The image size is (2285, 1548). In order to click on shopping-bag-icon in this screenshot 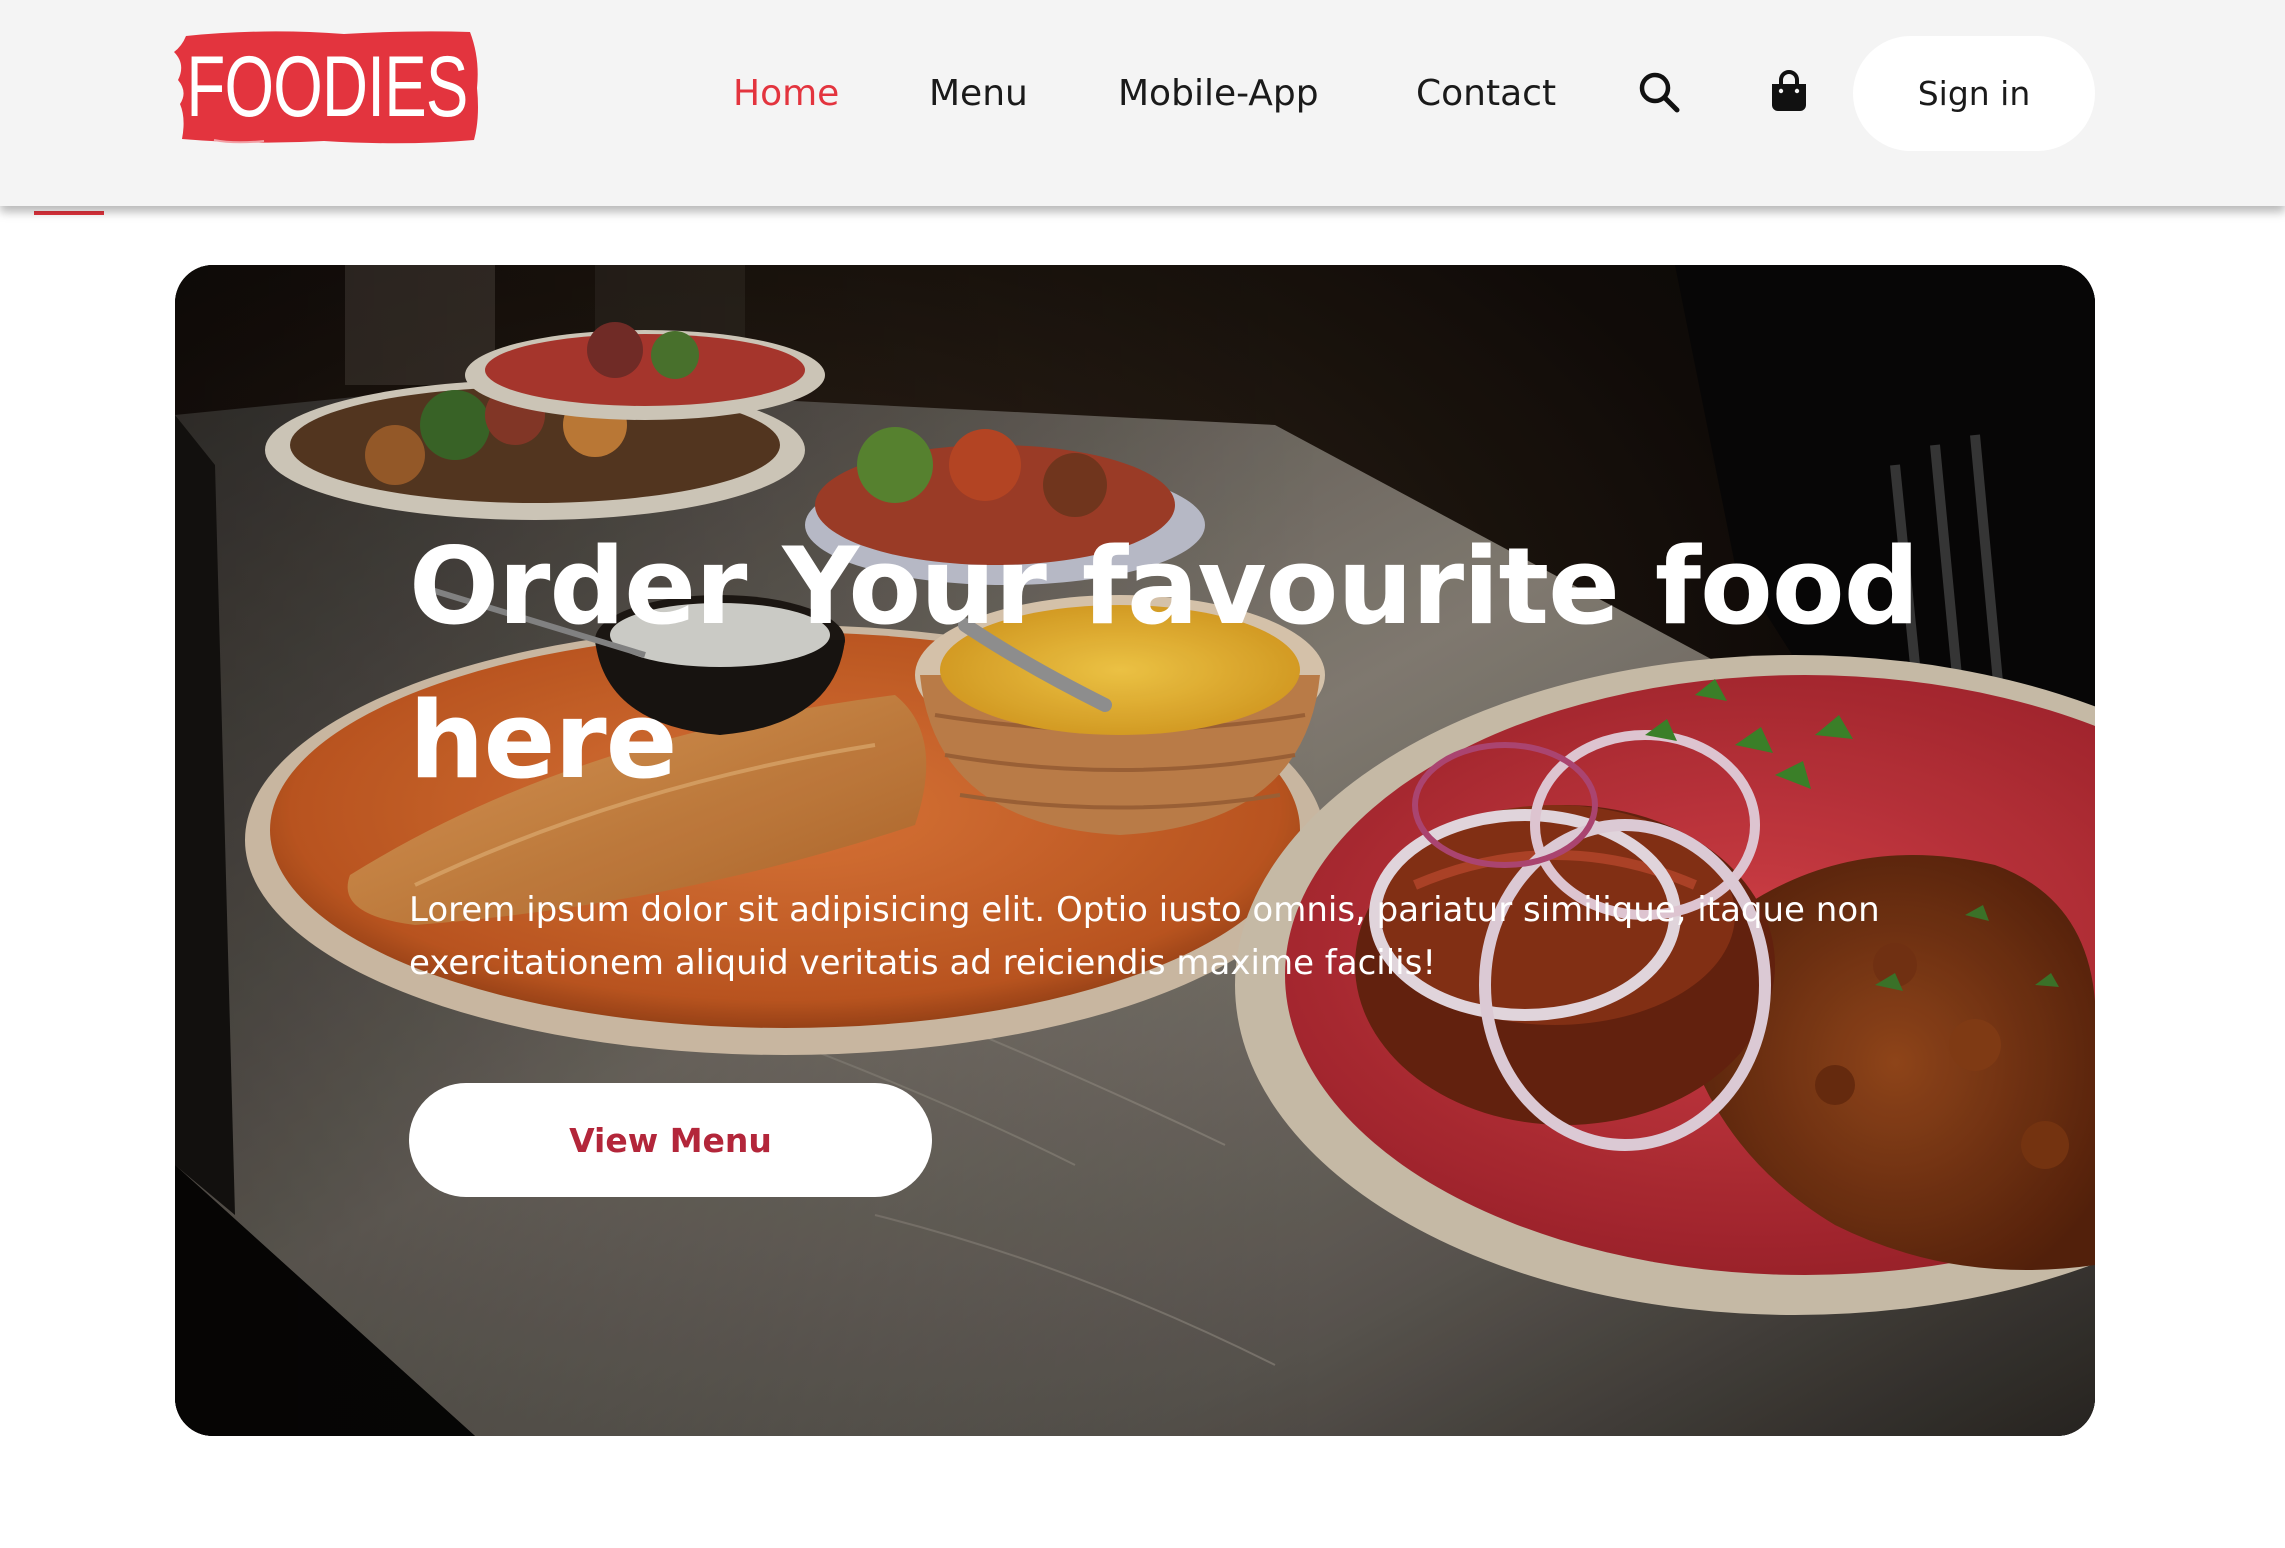, I will do `click(1789, 91)`.